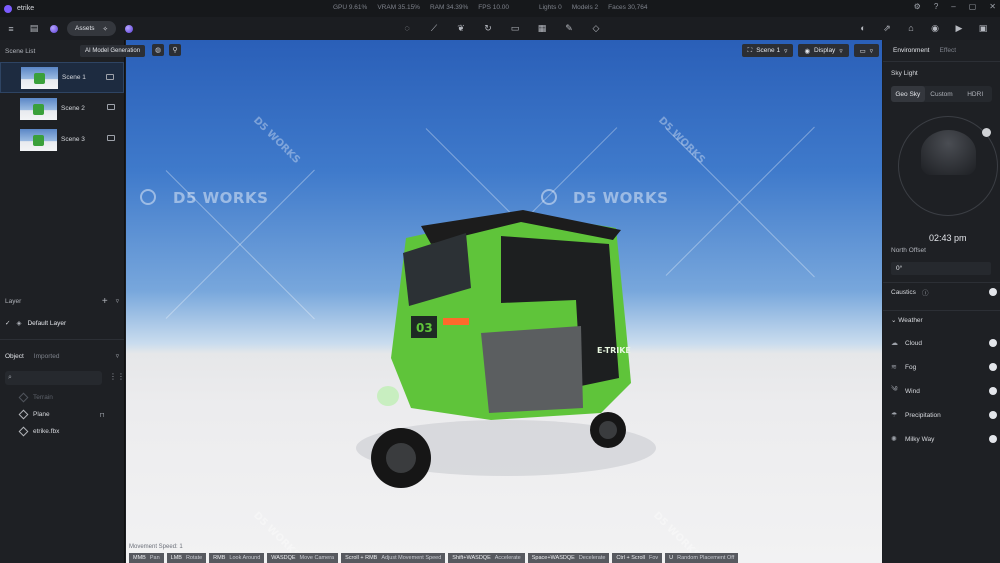 The width and height of the screenshot is (1000, 563). I want to click on tab-effect: Effect, so click(948, 50).